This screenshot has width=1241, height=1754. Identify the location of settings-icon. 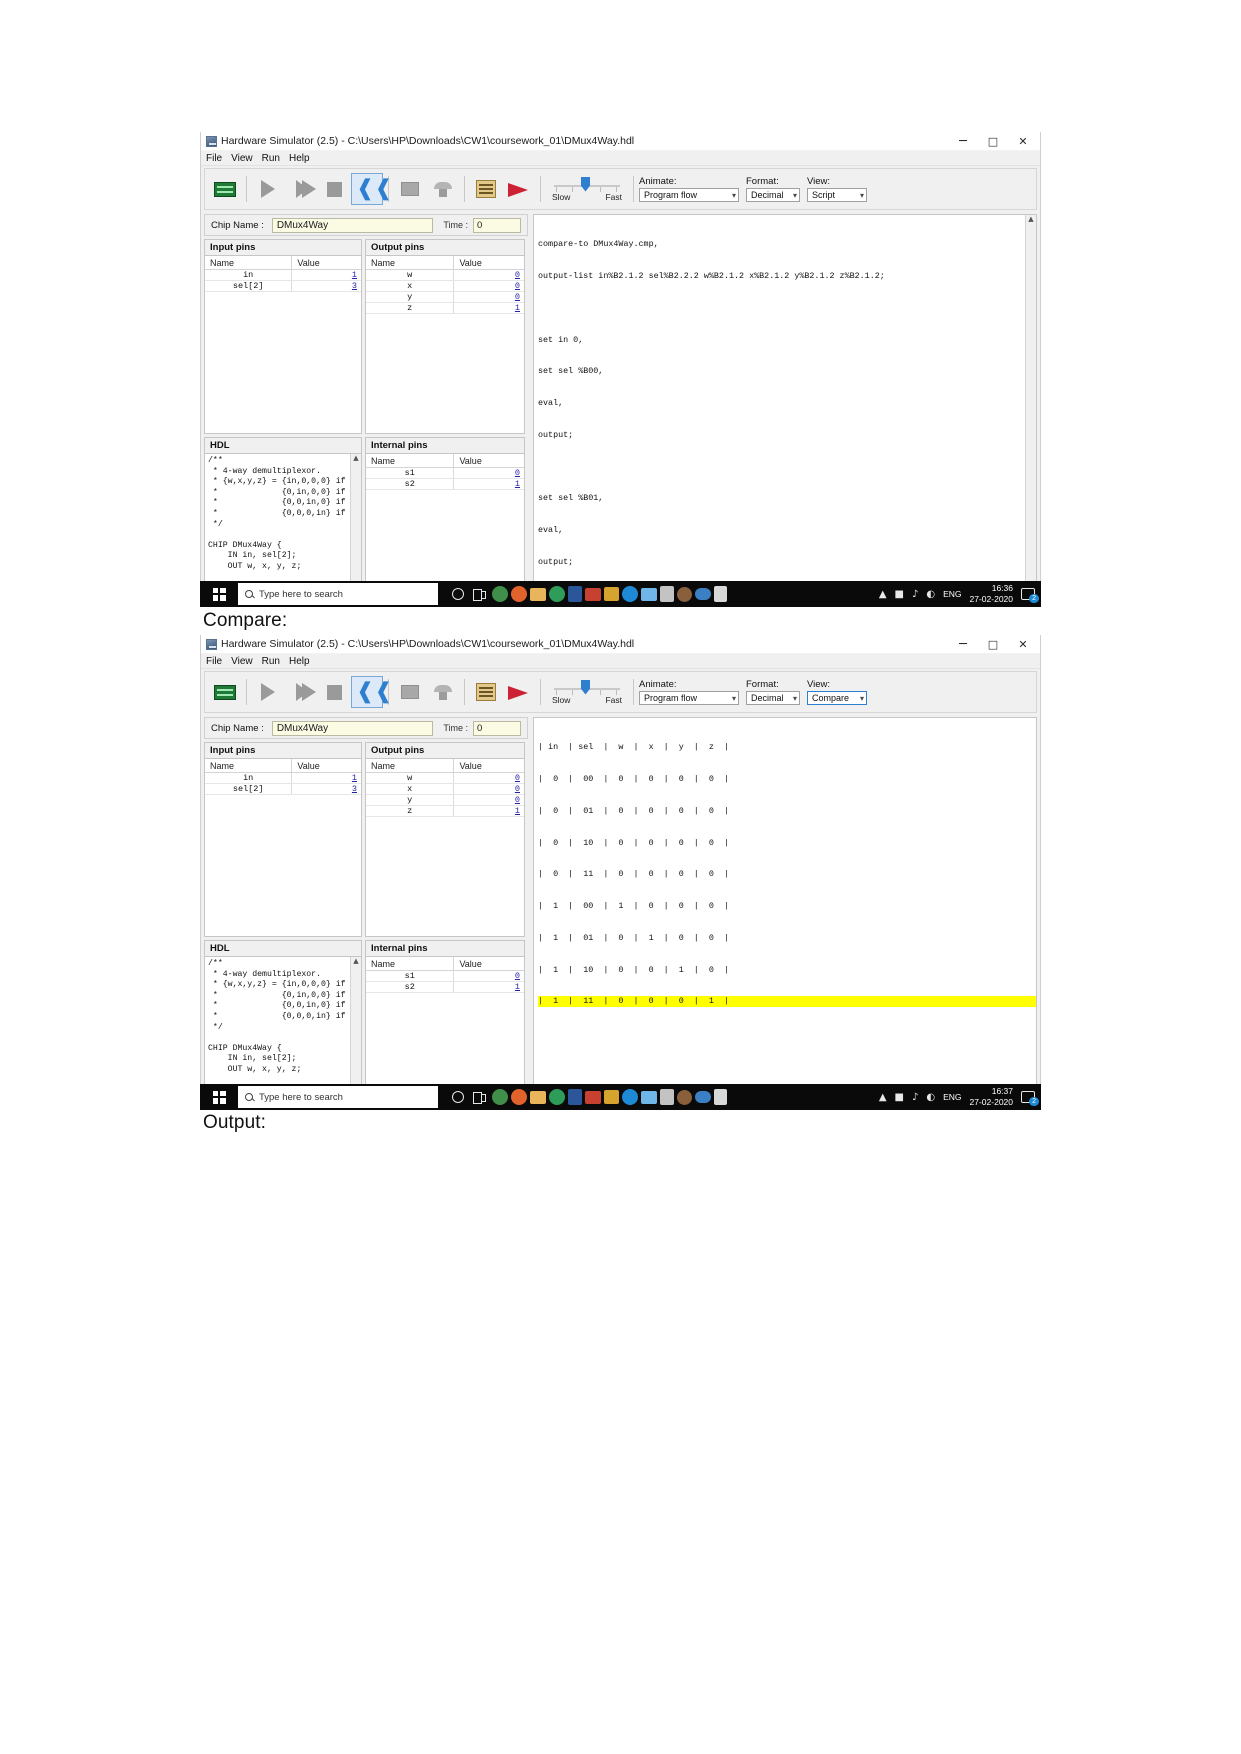
(684, 594).